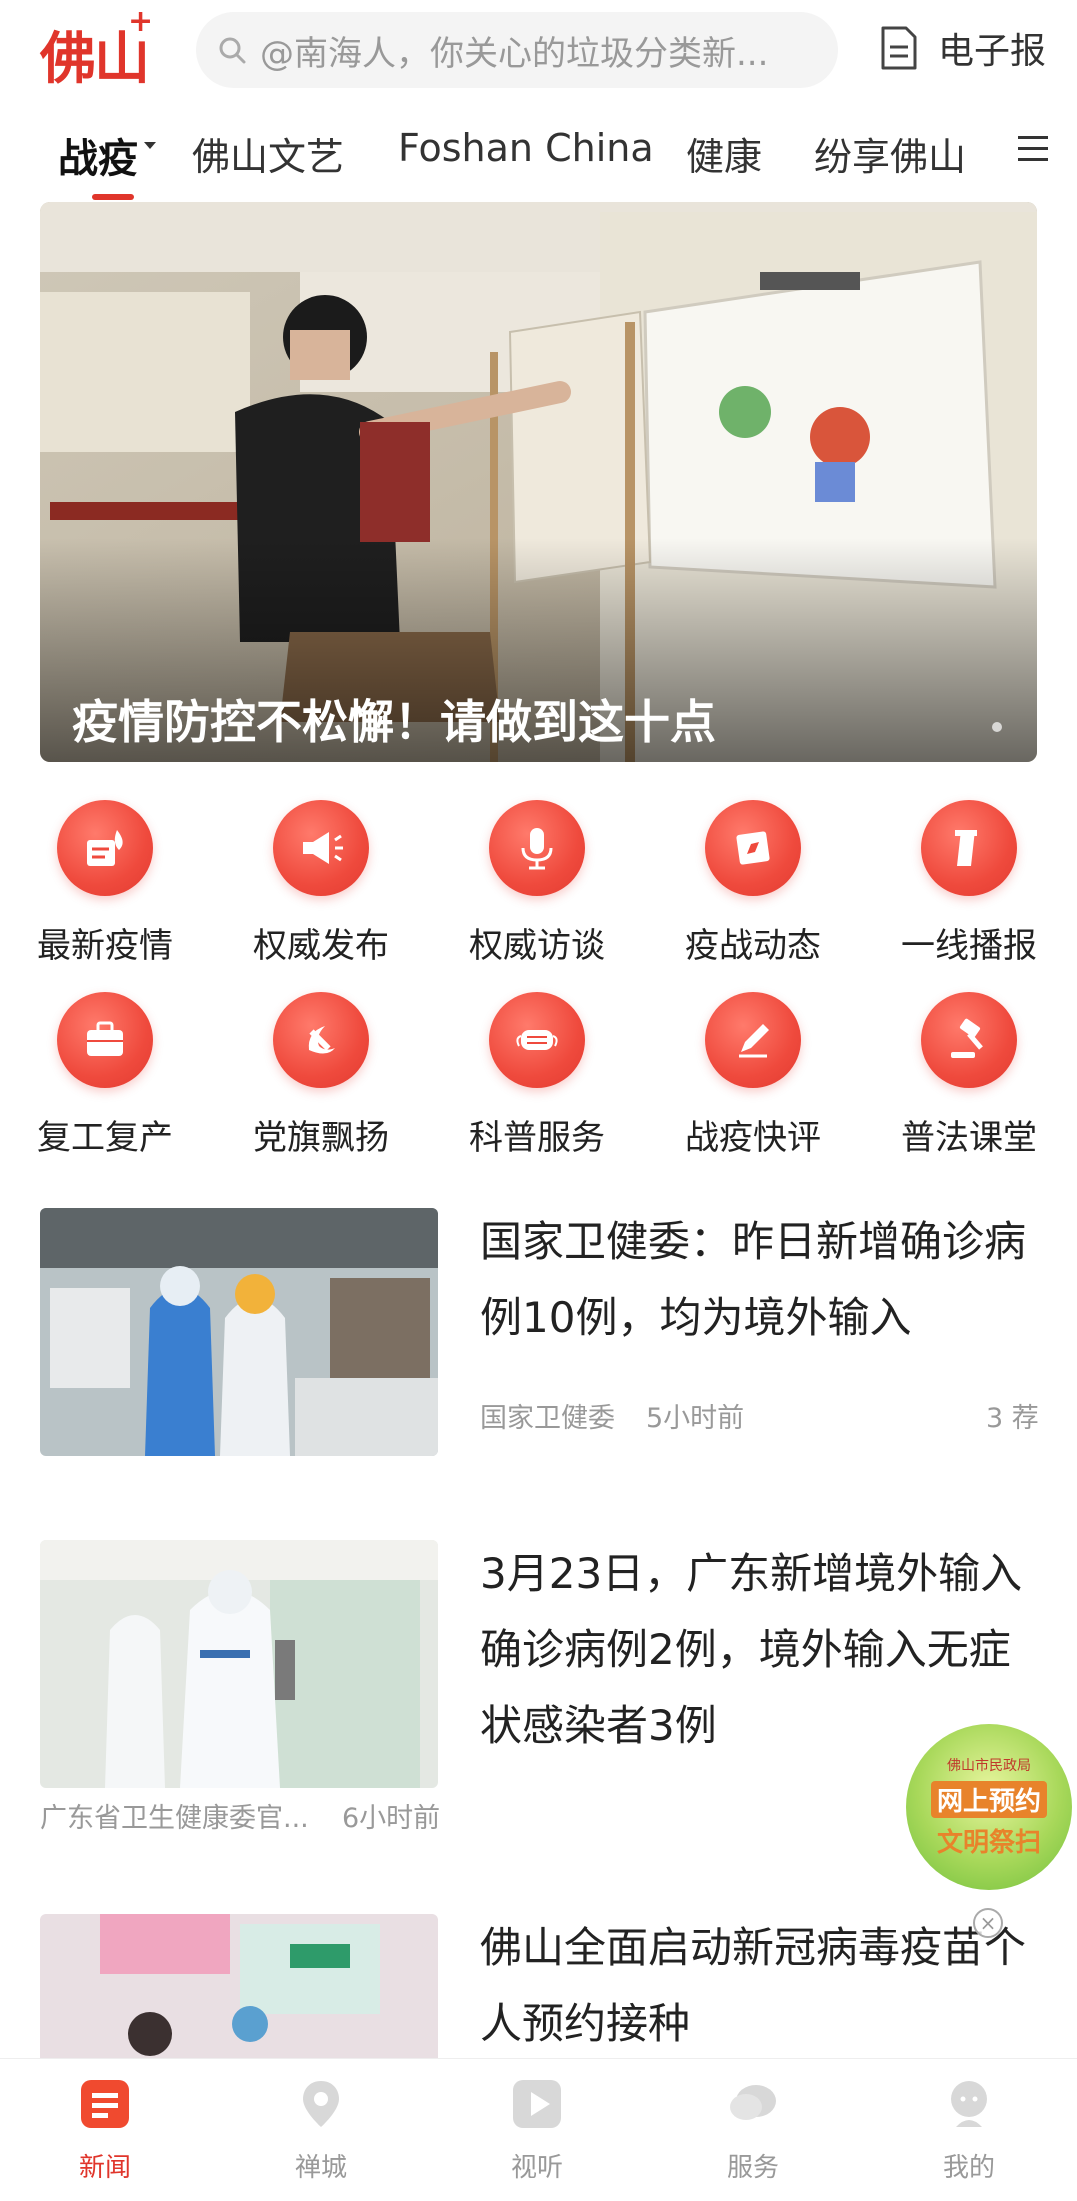  I want to click on grid-label: 复工复产, so click(105, 1138).